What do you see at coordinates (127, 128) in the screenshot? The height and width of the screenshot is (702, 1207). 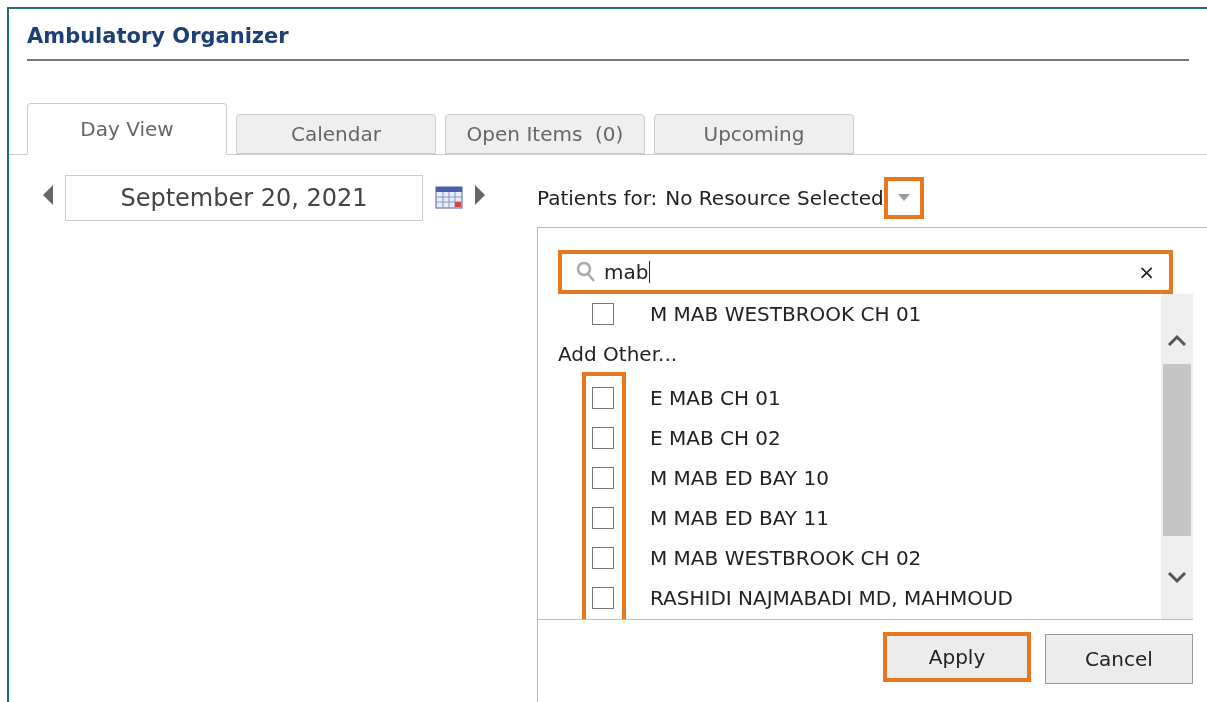 I see `tab: Day View` at bounding box center [127, 128].